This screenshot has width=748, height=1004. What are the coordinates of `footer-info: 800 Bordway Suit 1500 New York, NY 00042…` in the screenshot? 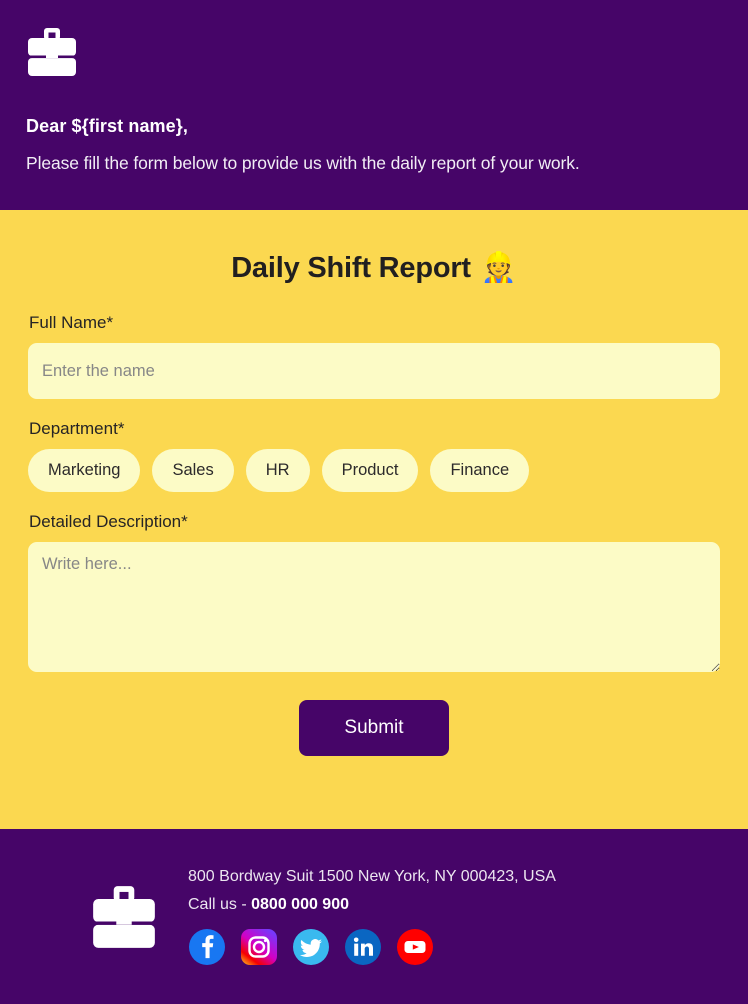 It's located at (454, 917).